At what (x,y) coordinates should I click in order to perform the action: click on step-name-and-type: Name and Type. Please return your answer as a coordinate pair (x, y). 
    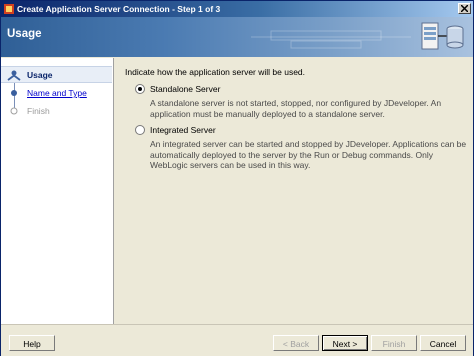
    Looking at the image, I should click on (56, 93).